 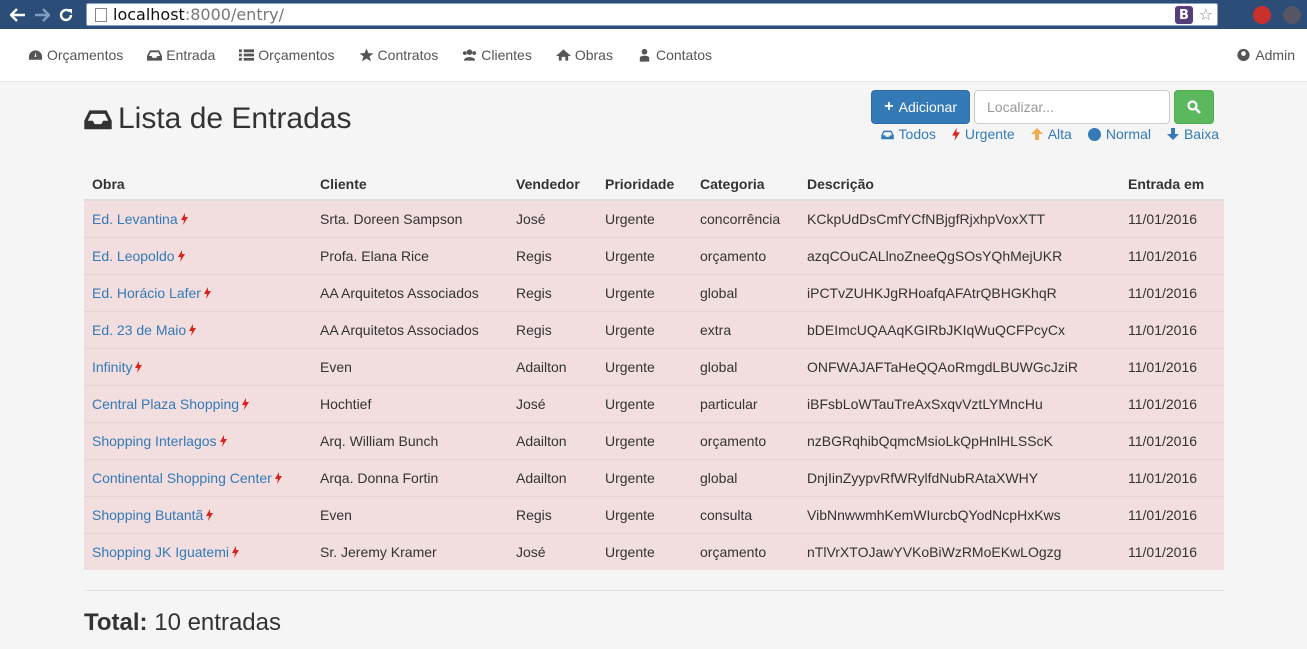 I want to click on nav-item-admin: Admin, so click(x=1265, y=55).